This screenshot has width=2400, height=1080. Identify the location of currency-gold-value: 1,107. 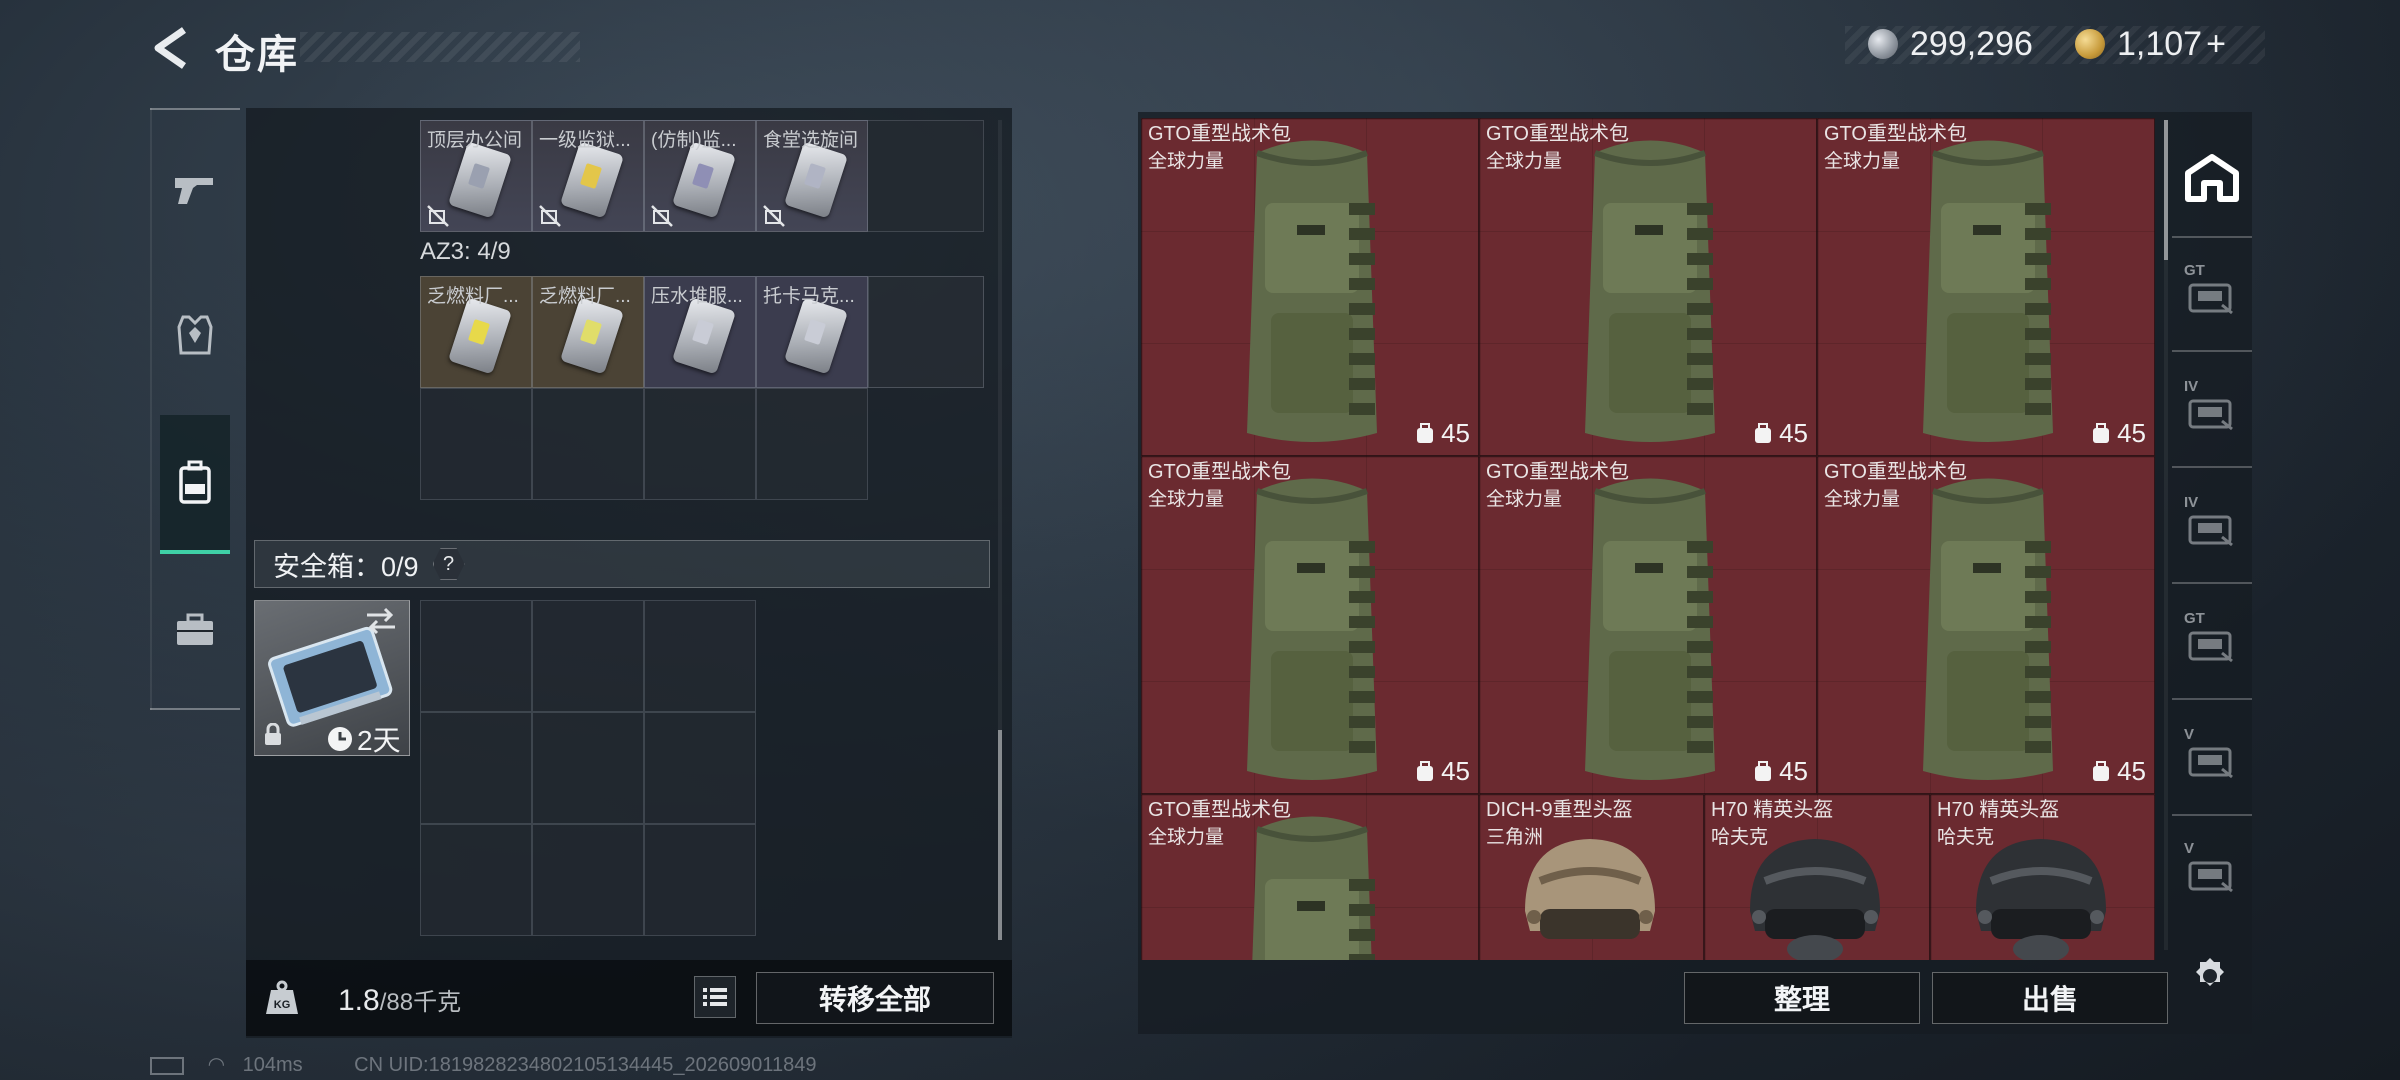
(2160, 43).